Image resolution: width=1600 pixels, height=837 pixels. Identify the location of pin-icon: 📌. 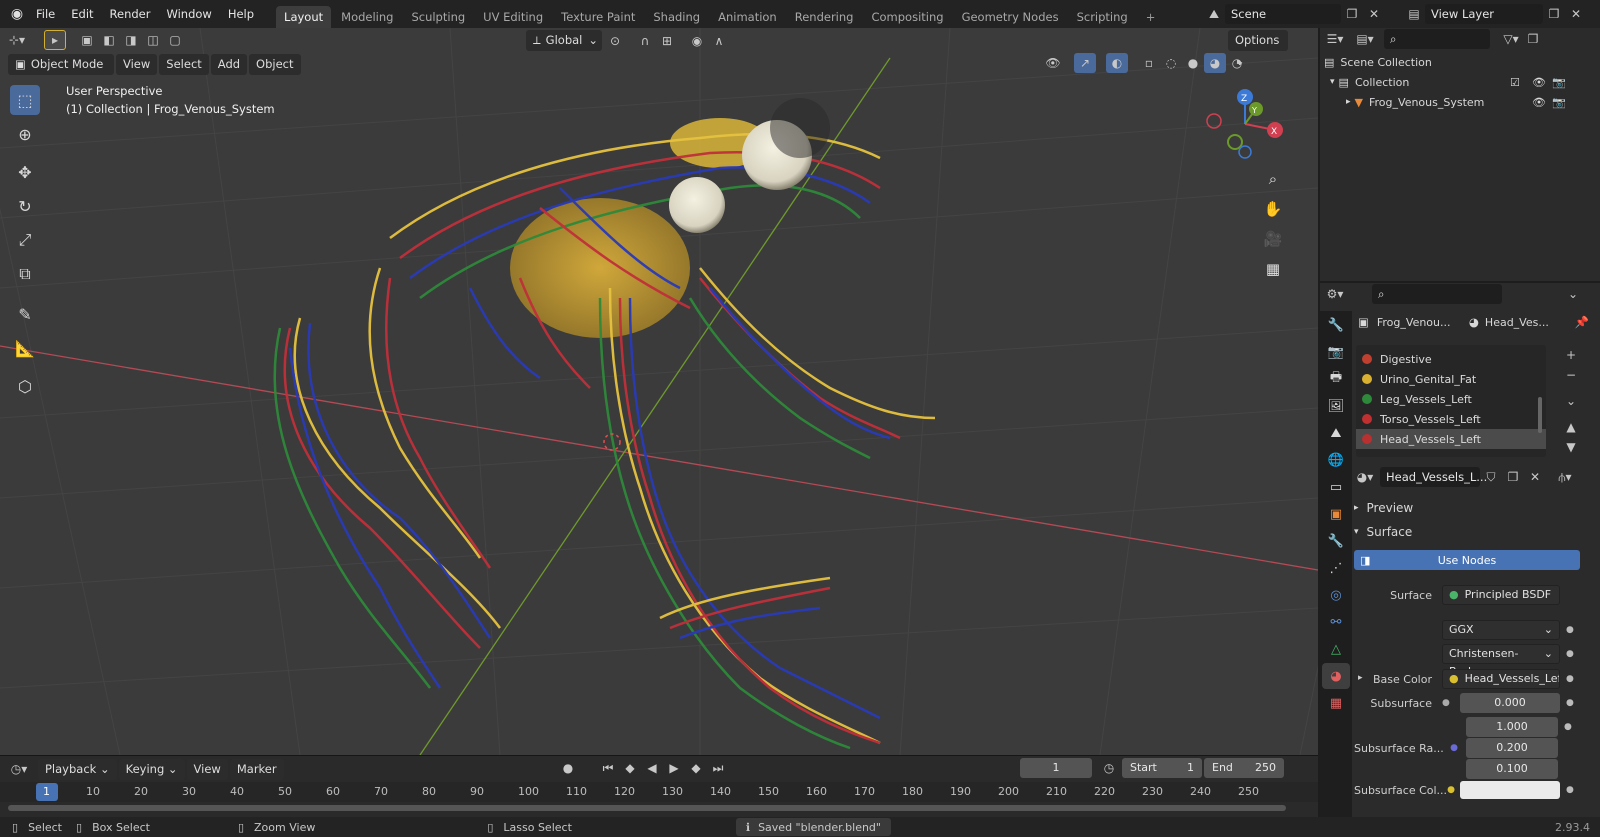
(1582, 322).